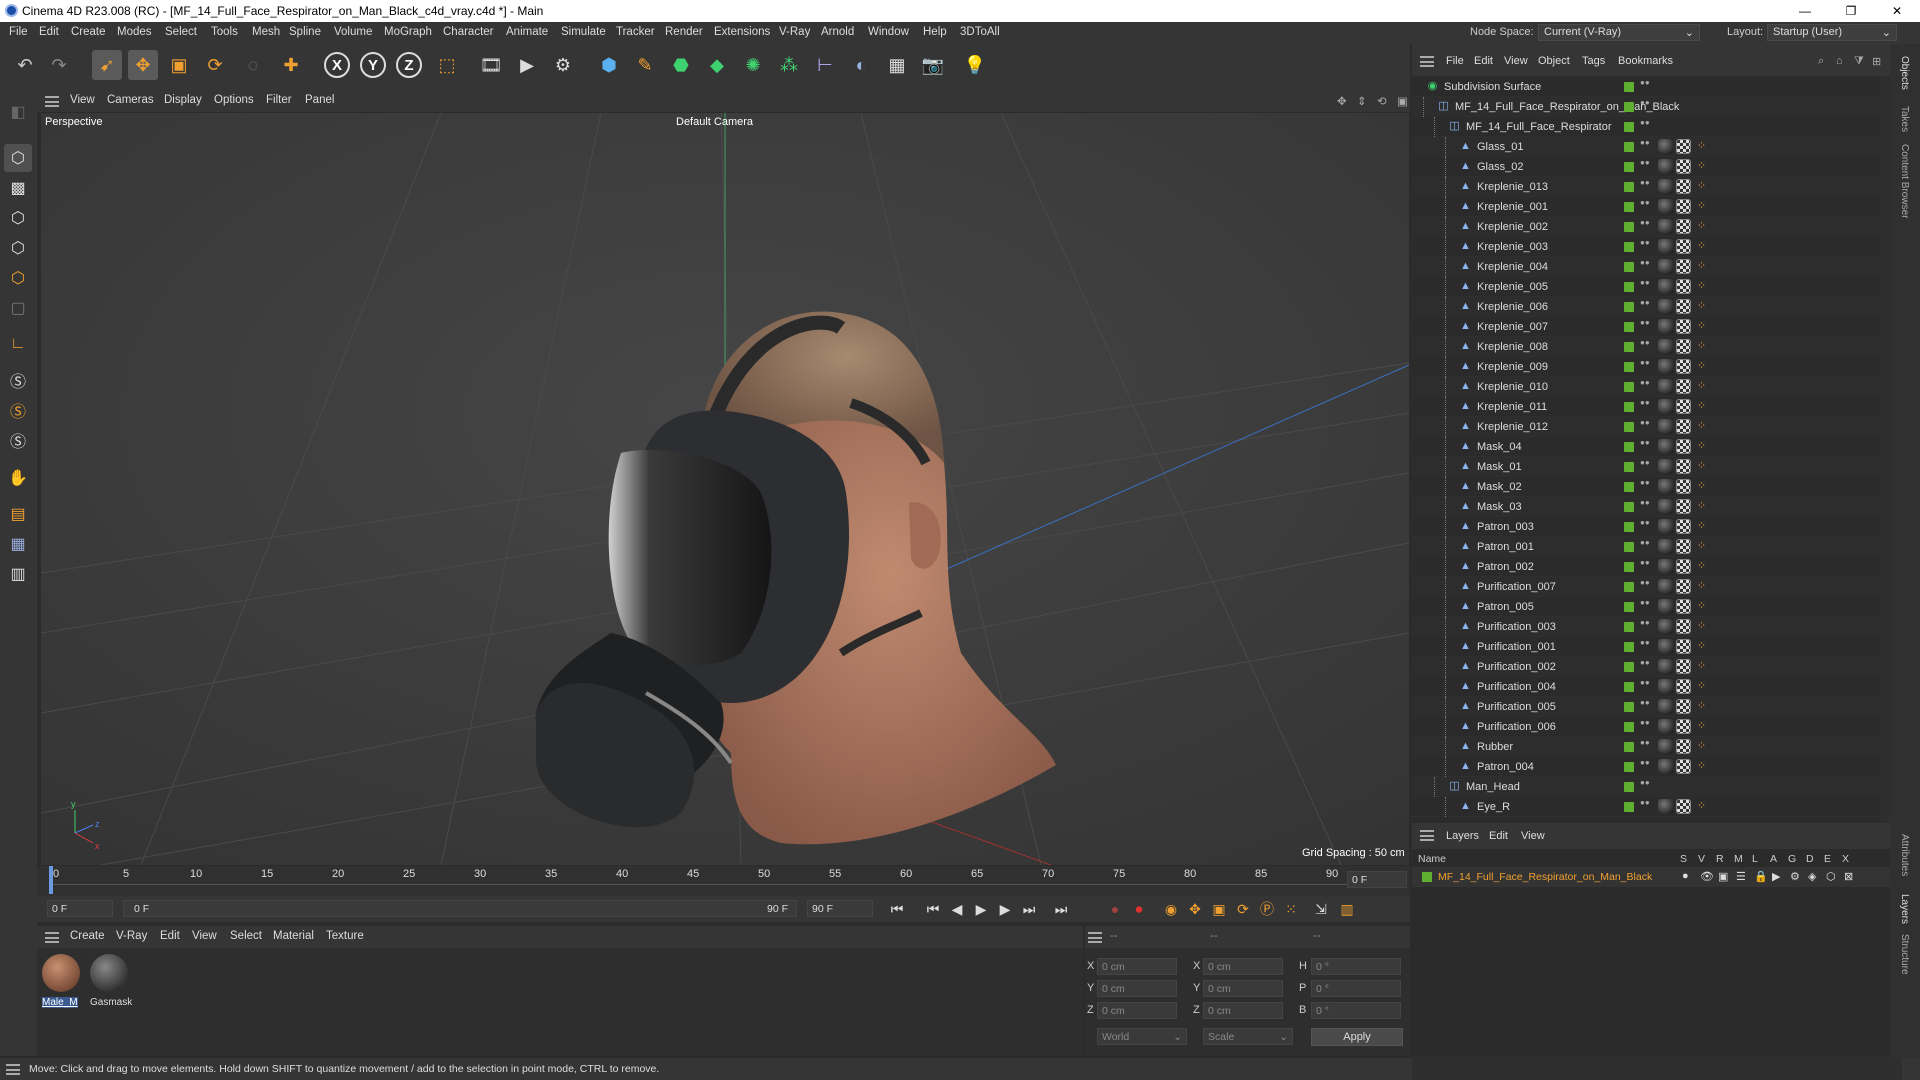  What do you see at coordinates (62, 982) in the screenshot?
I see `material-swatch: Male_M` at bounding box center [62, 982].